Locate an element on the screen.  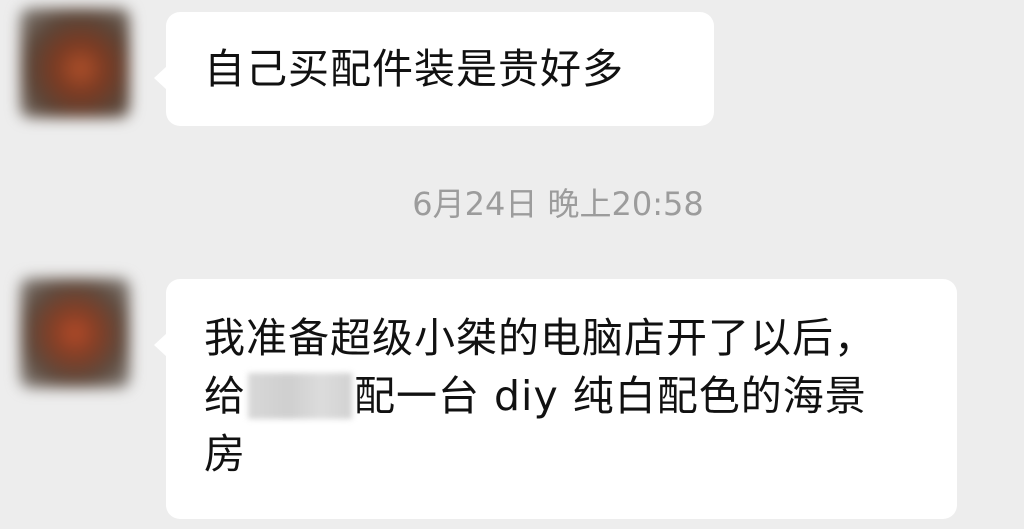
timestamp: 6月24日 晚上20:58 is located at coordinates (558, 204).